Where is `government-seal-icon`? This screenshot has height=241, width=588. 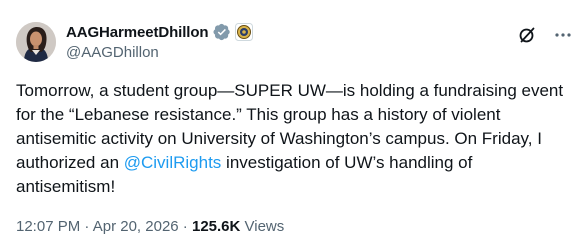 government-seal-icon is located at coordinates (243, 32).